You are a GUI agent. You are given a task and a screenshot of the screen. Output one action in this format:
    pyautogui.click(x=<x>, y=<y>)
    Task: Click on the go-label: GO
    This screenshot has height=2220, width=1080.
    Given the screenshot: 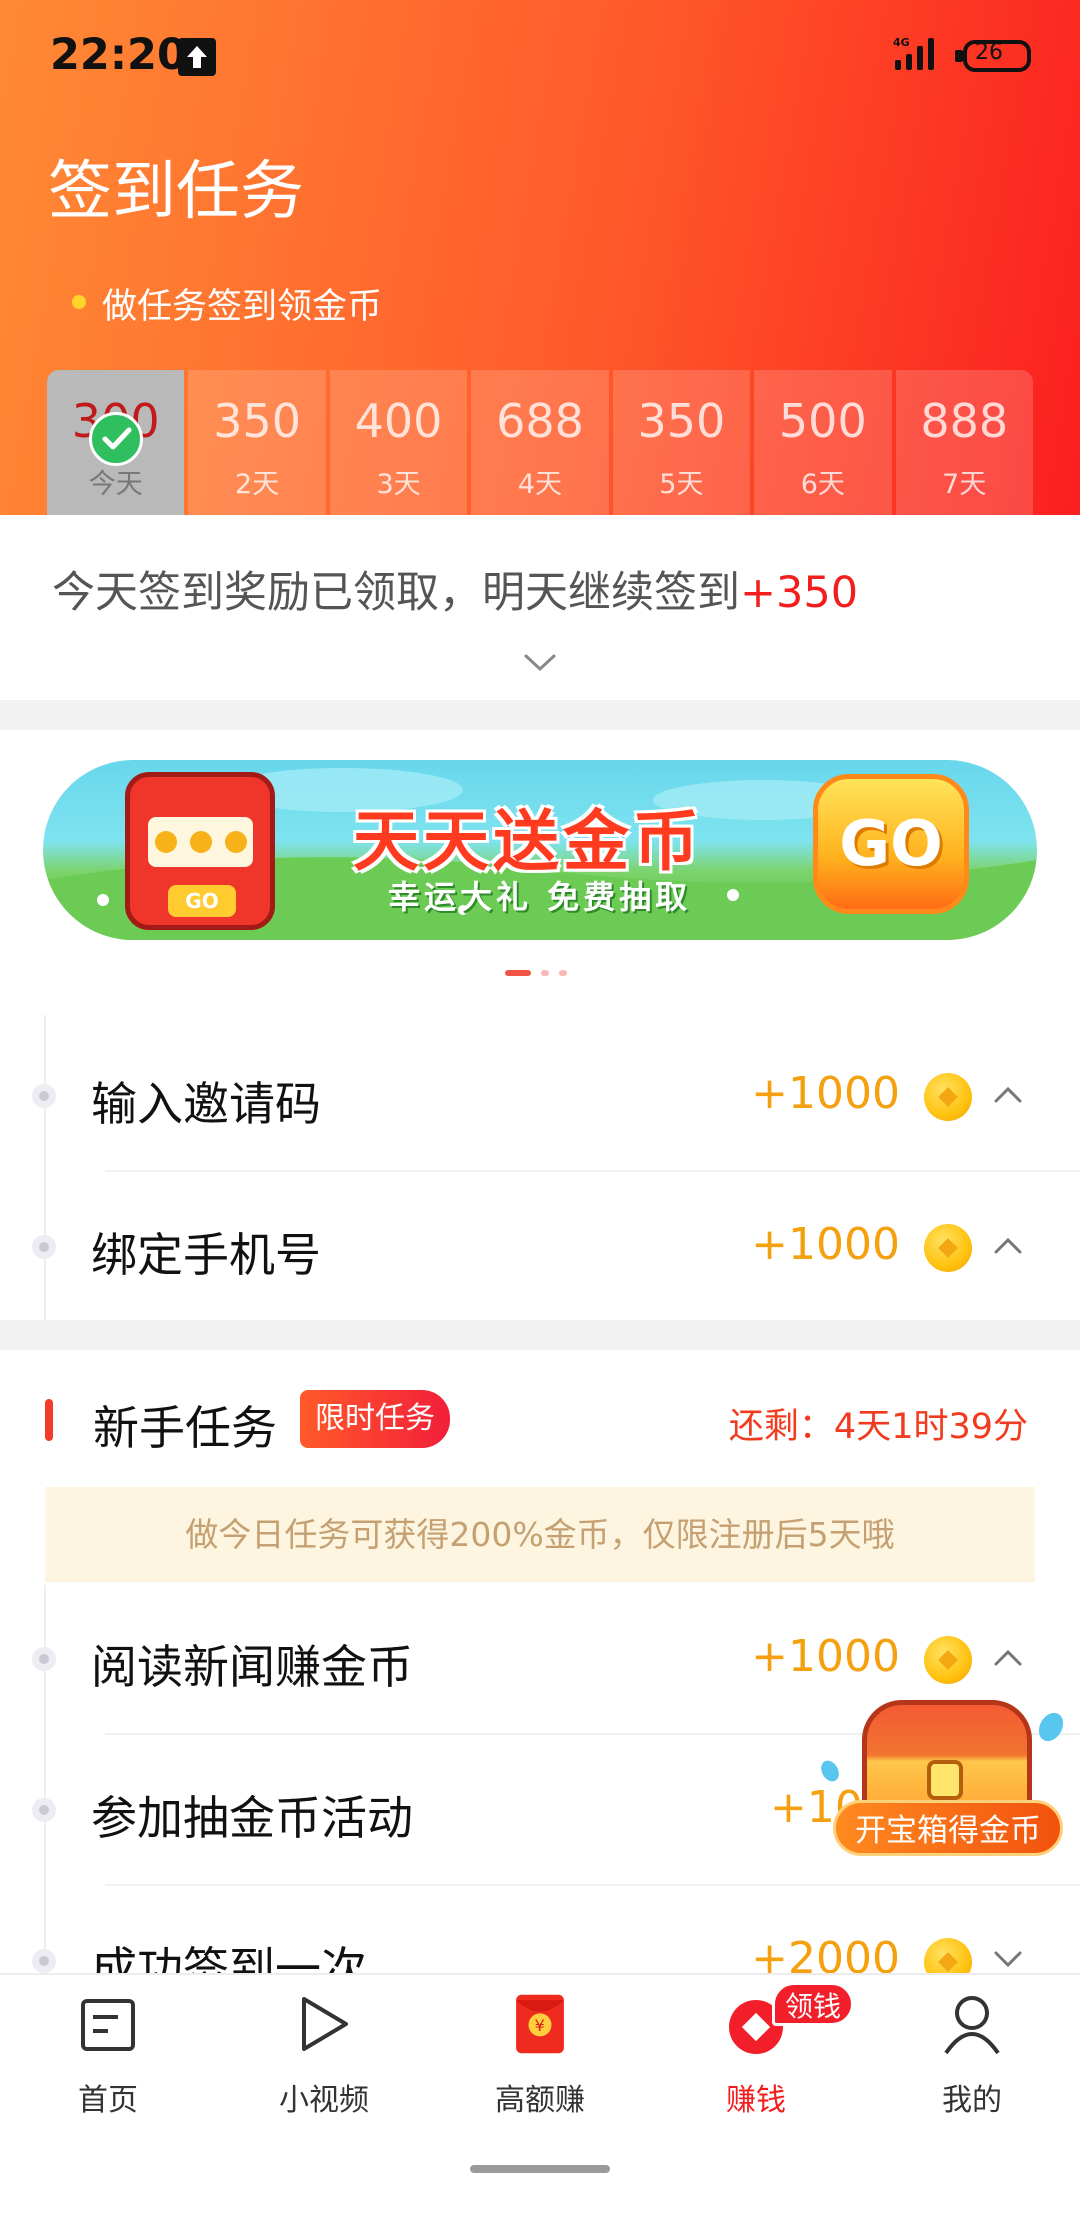 What is the action you would take?
    pyautogui.click(x=891, y=843)
    